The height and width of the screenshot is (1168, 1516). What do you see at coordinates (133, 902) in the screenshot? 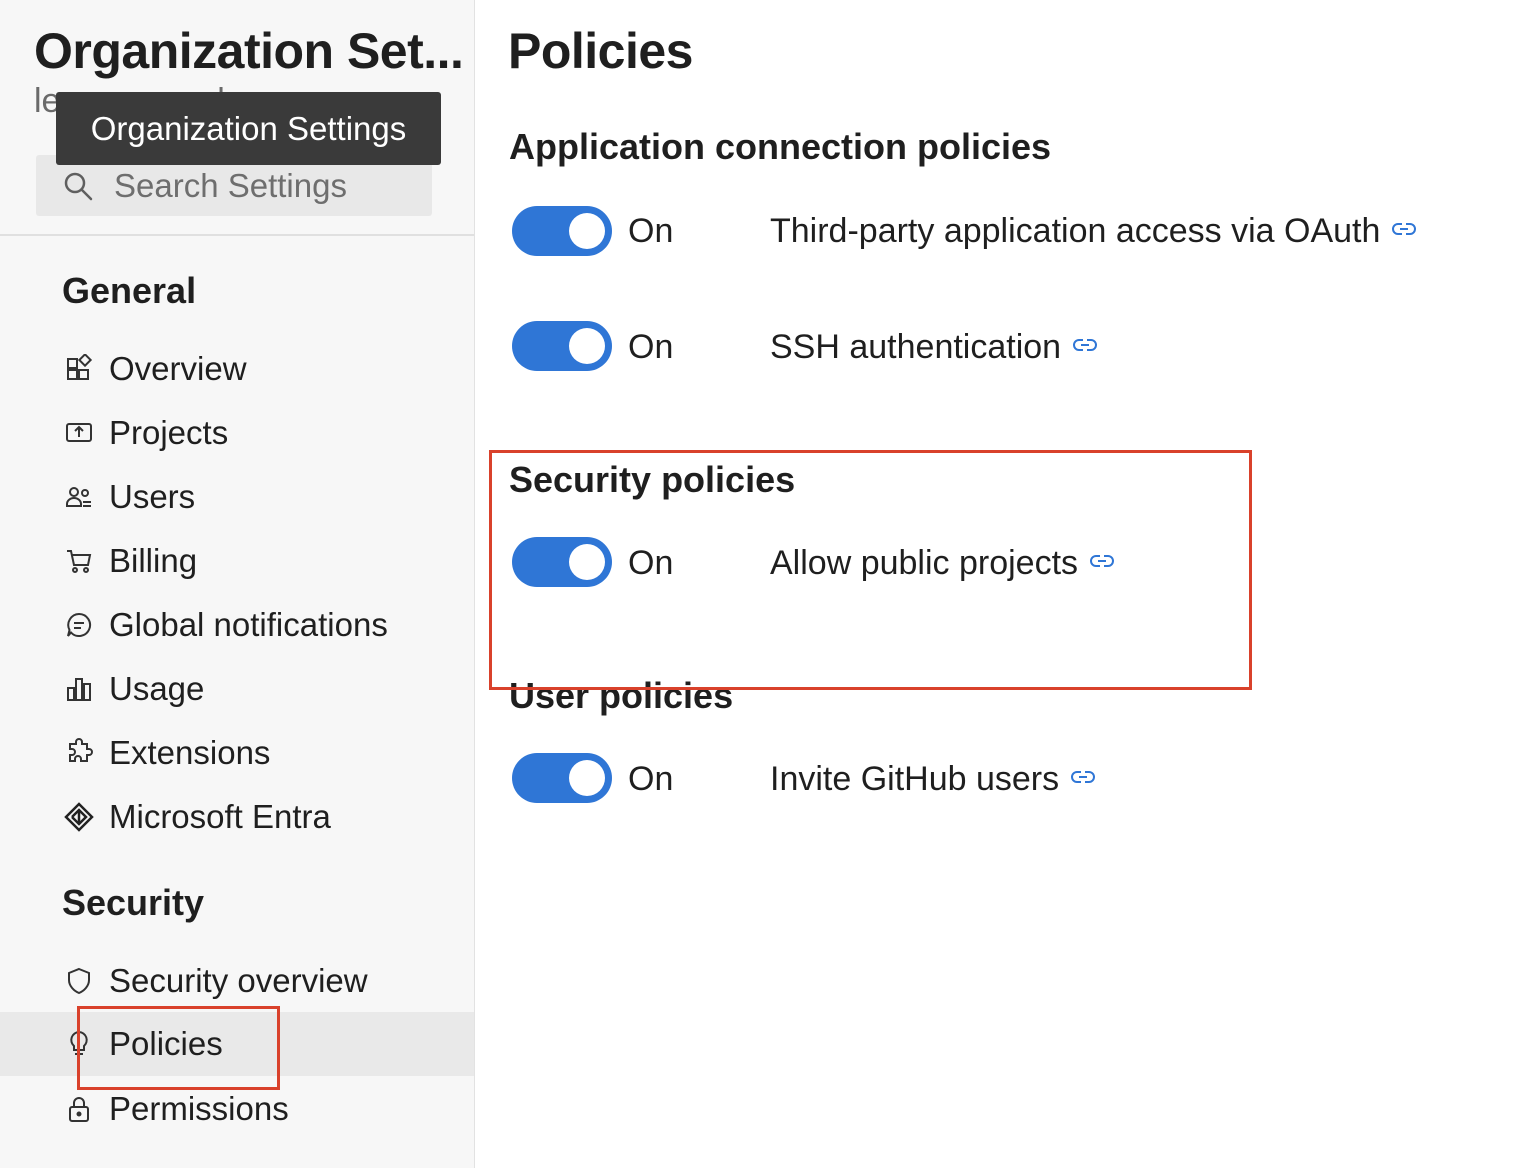
I see `group-title-security: Security` at bounding box center [133, 902].